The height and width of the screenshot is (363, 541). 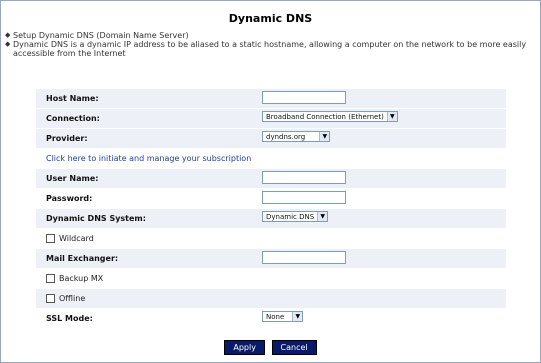 What do you see at coordinates (69, 198) in the screenshot?
I see `password-label: Password:` at bounding box center [69, 198].